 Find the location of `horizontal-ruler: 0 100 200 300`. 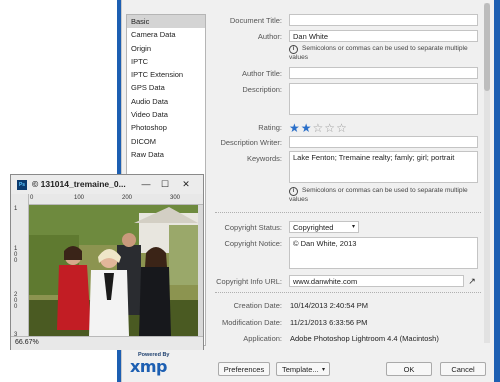

horizontal-ruler: 0 100 200 300 is located at coordinates (115, 199).